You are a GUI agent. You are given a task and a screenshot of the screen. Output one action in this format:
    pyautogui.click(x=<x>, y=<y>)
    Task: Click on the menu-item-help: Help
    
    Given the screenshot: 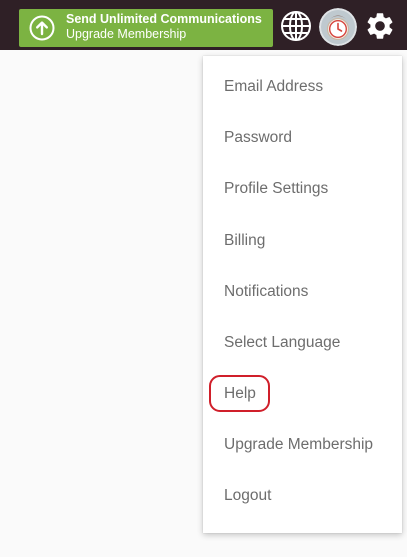 What is the action you would take?
    pyautogui.click(x=302, y=394)
    